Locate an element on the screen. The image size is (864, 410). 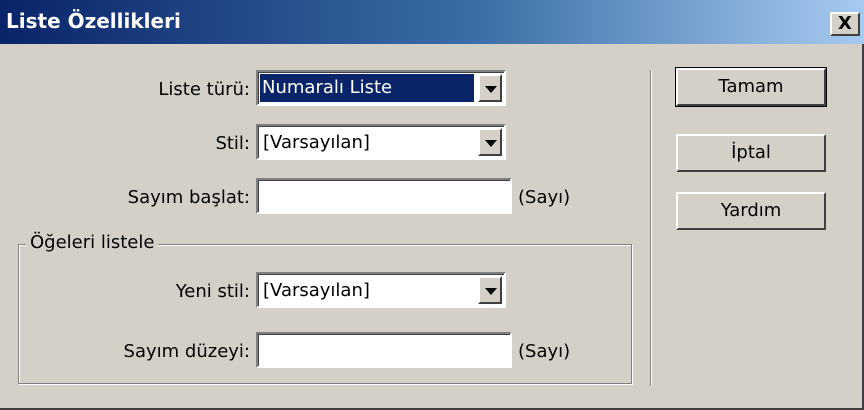
start-count-input is located at coordinates (384, 196).